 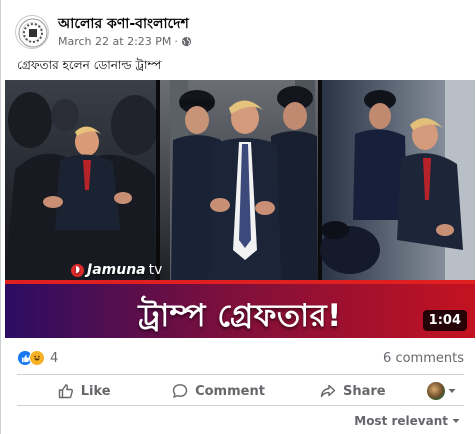 I want to click on actions-divider, so click(x=240, y=405).